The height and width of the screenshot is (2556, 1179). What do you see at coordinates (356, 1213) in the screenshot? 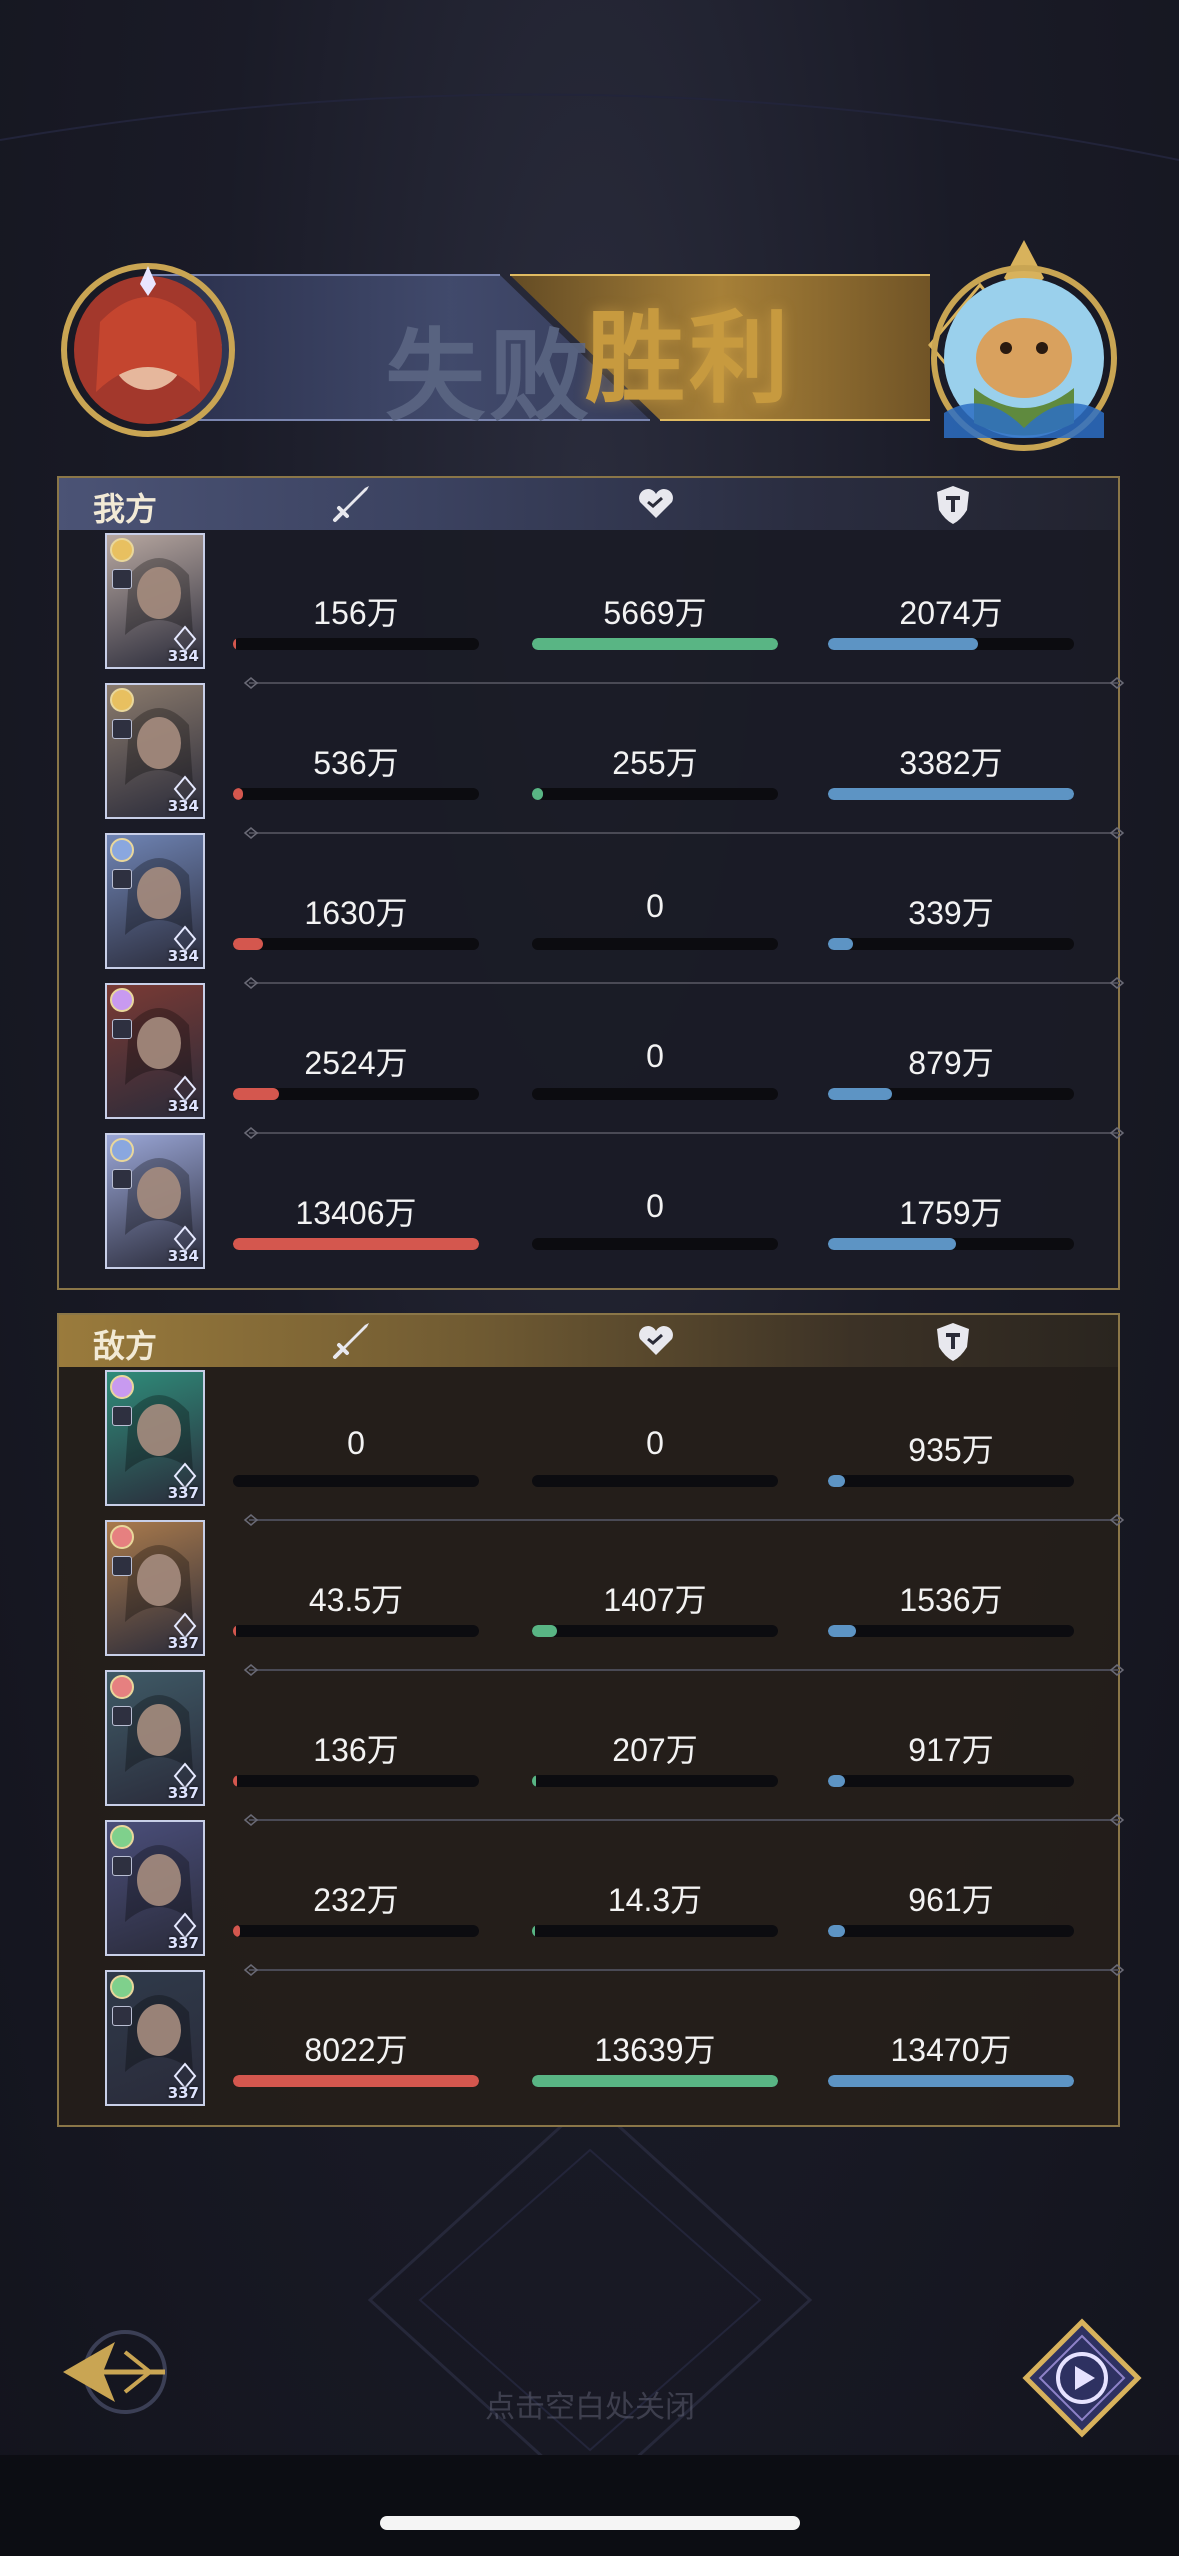
I see `attack-value: 13406万` at bounding box center [356, 1213].